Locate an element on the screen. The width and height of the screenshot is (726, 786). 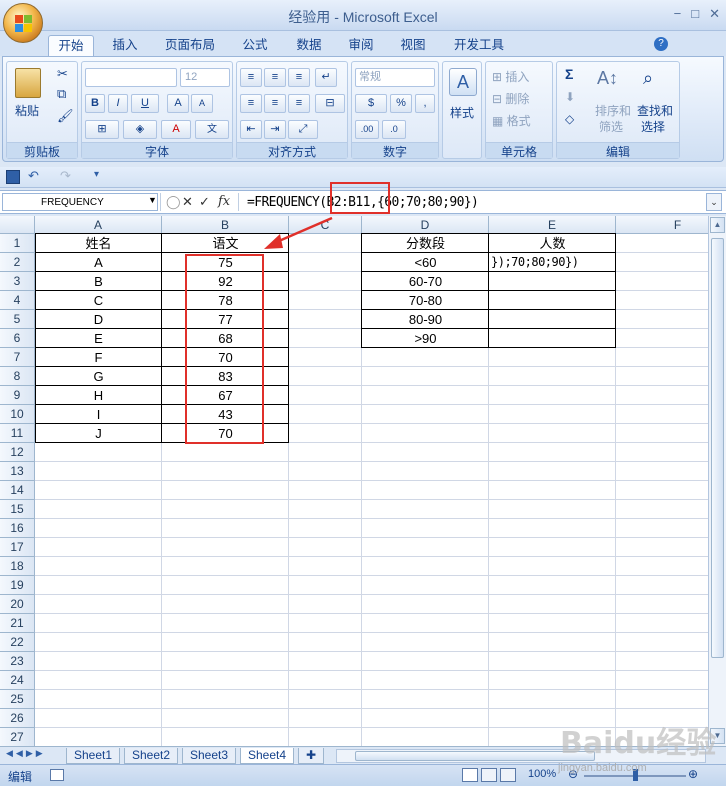
increase-indent-button: ⇥ is located at coordinates (275, 129).